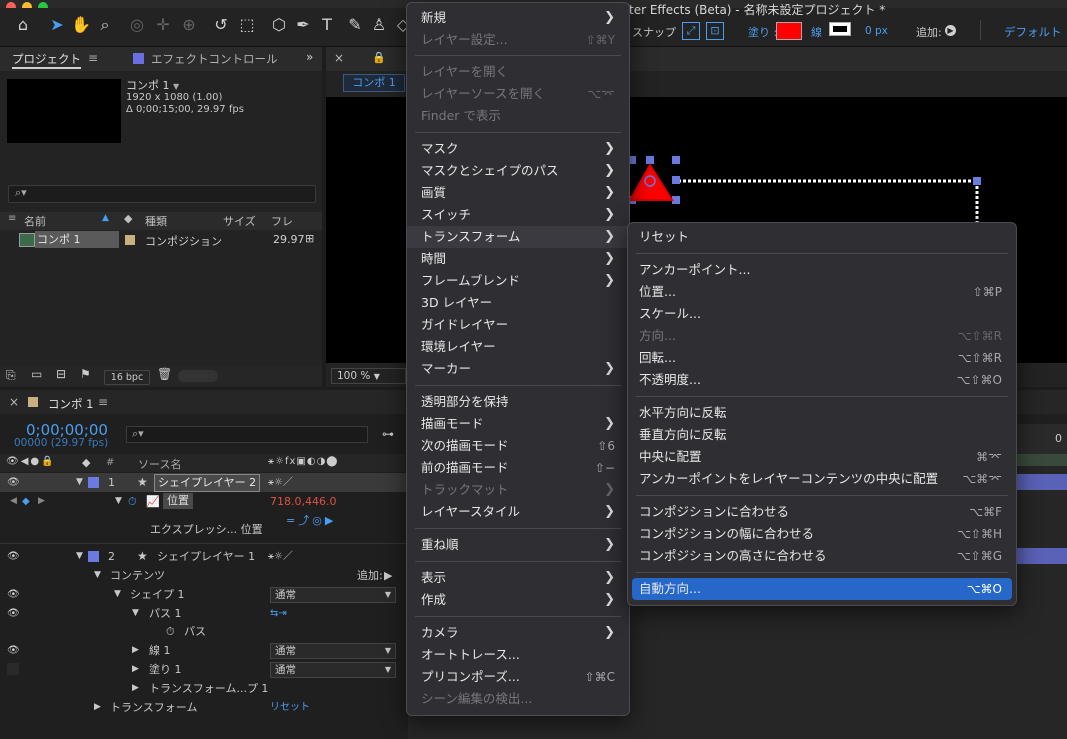 The width and height of the screenshot is (1067, 739). What do you see at coordinates (1033, 32) in the screenshot?
I see `workspace-default: デフォルト` at bounding box center [1033, 32].